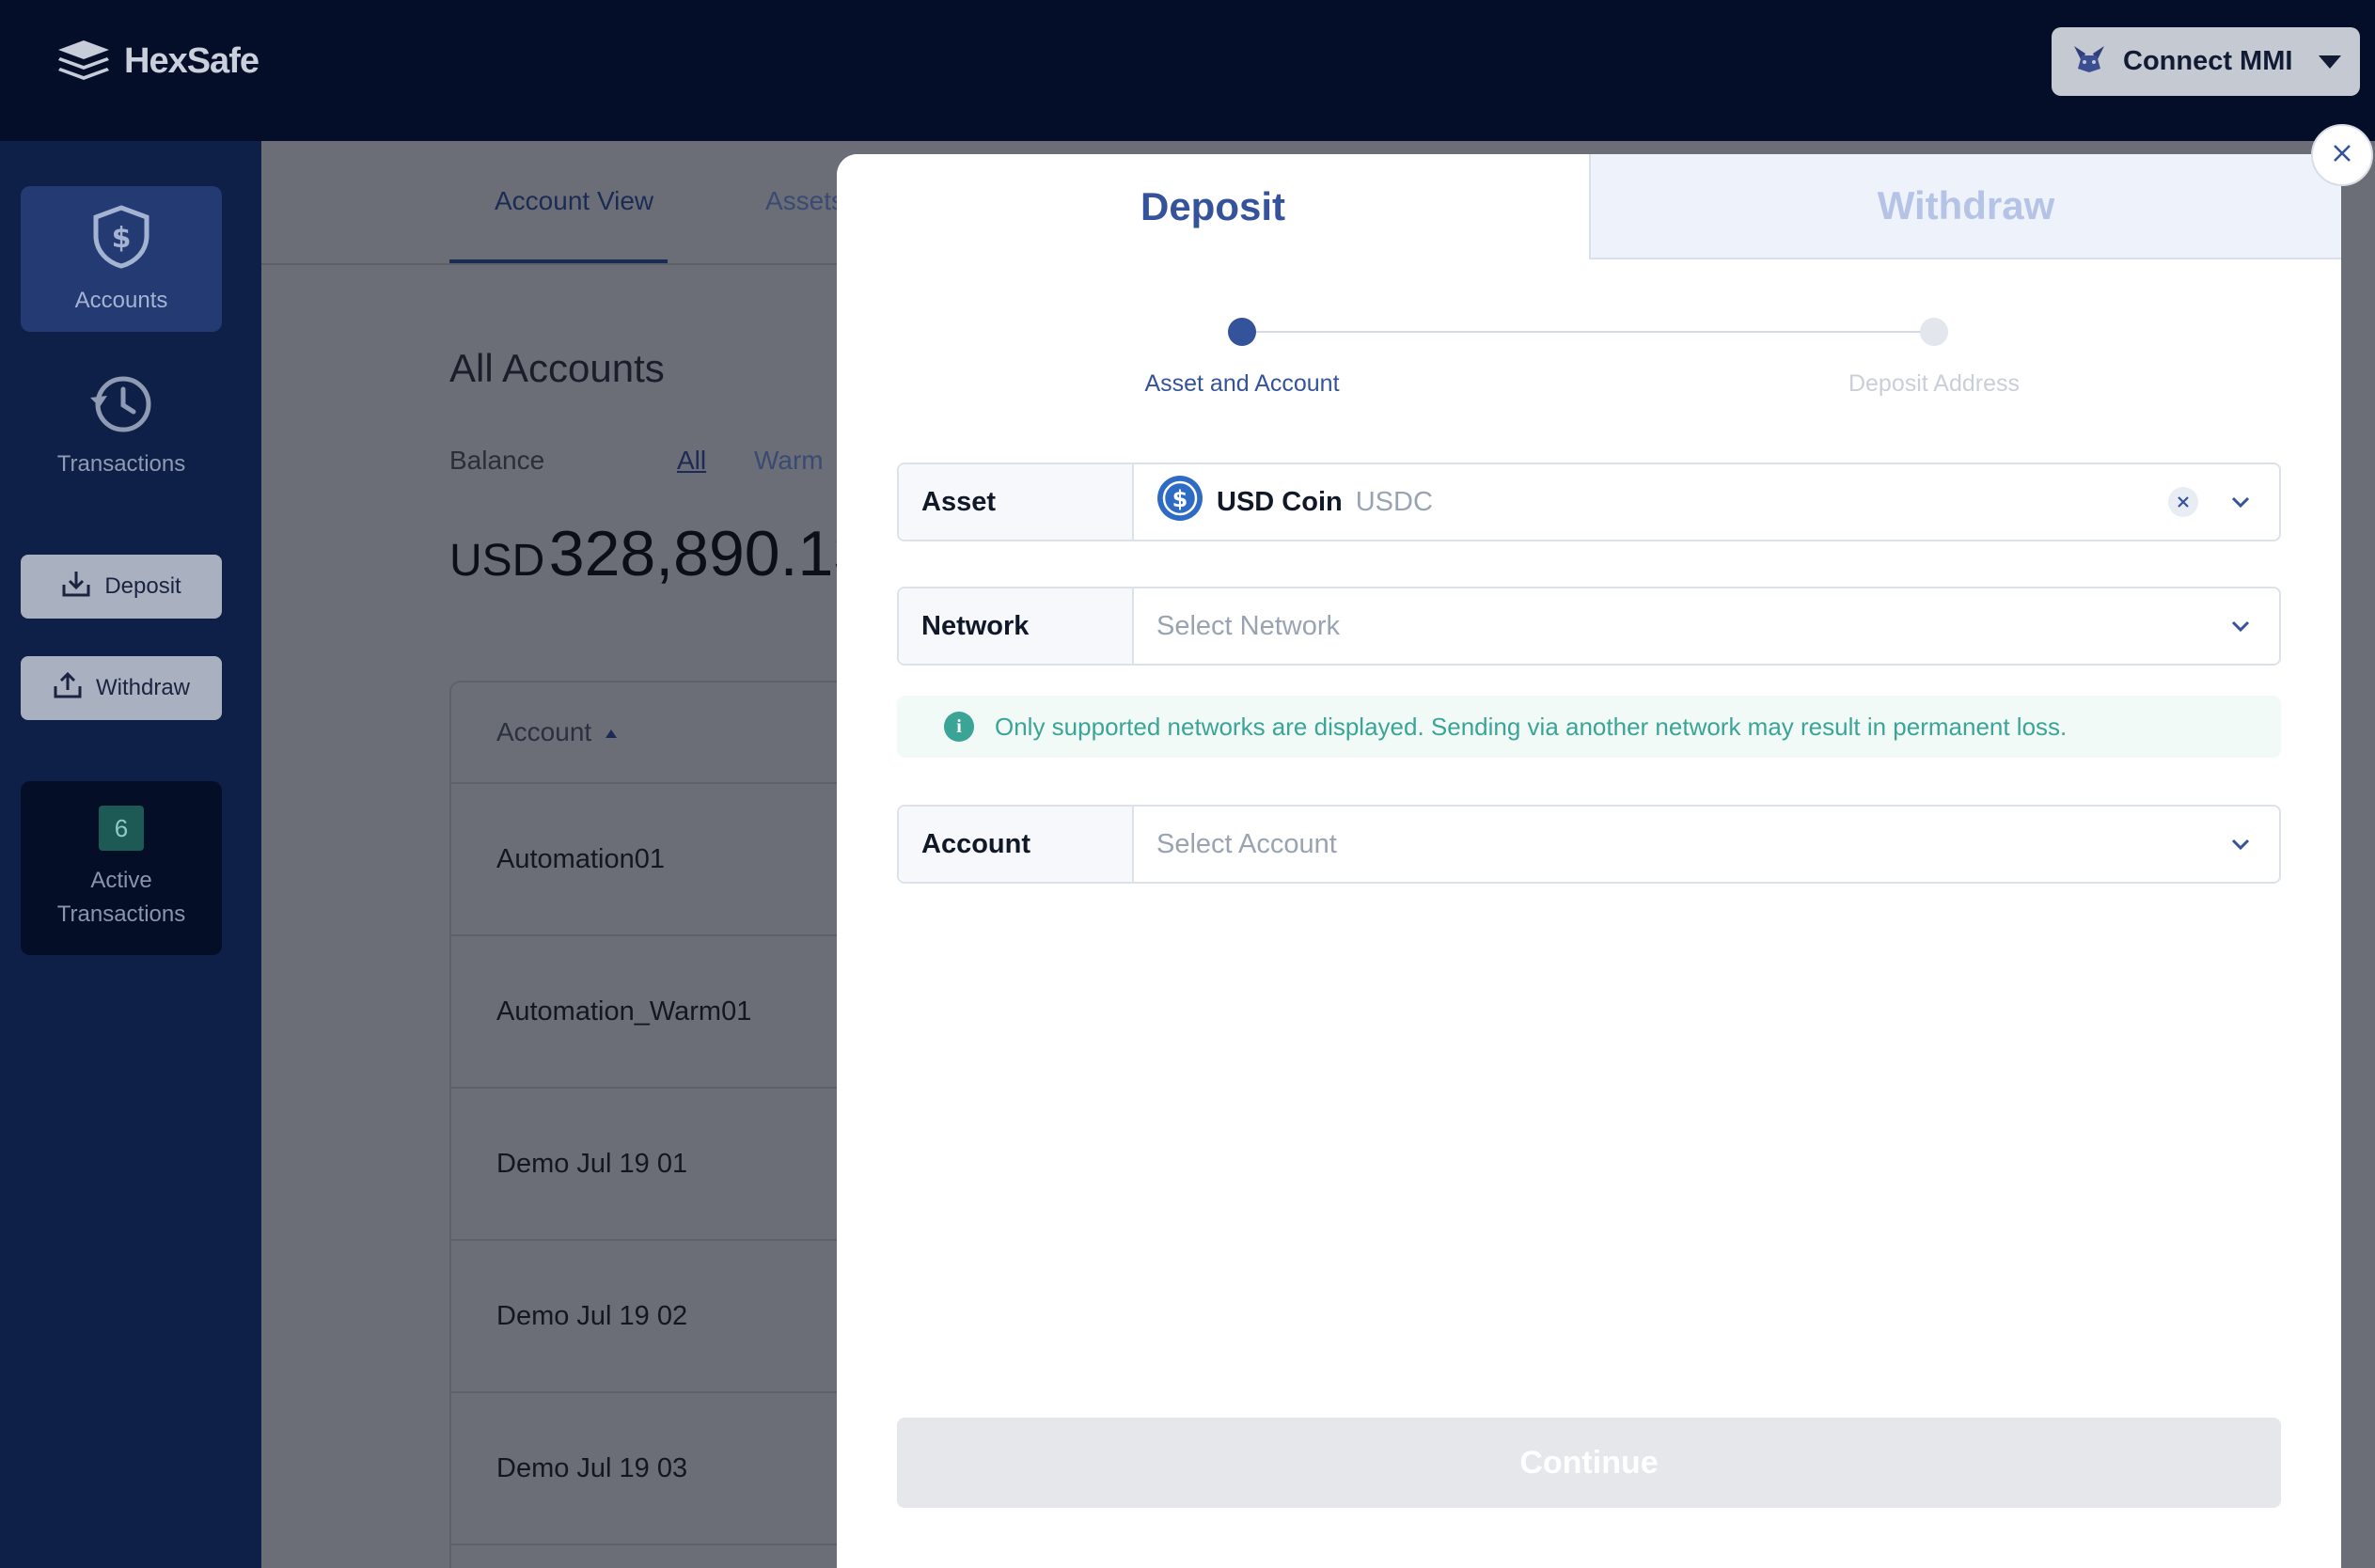 This screenshot has width=2375, height=1568. I want to click on row-account-name: Demo Jul 19 03, so click(592, 1467).